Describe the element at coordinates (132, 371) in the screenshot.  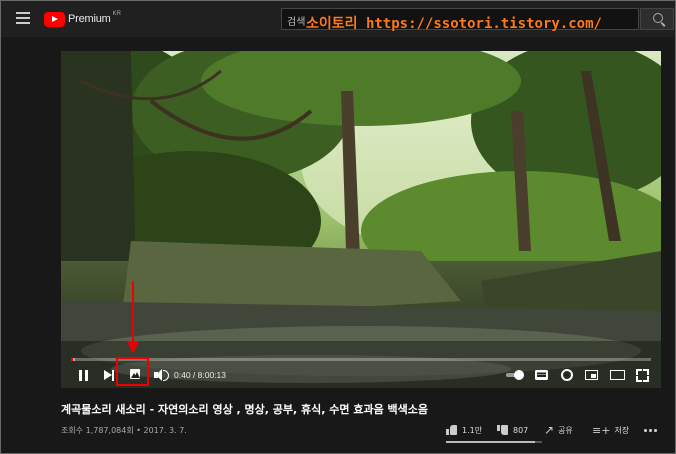
I see `annotation-highlight-box` at that location.